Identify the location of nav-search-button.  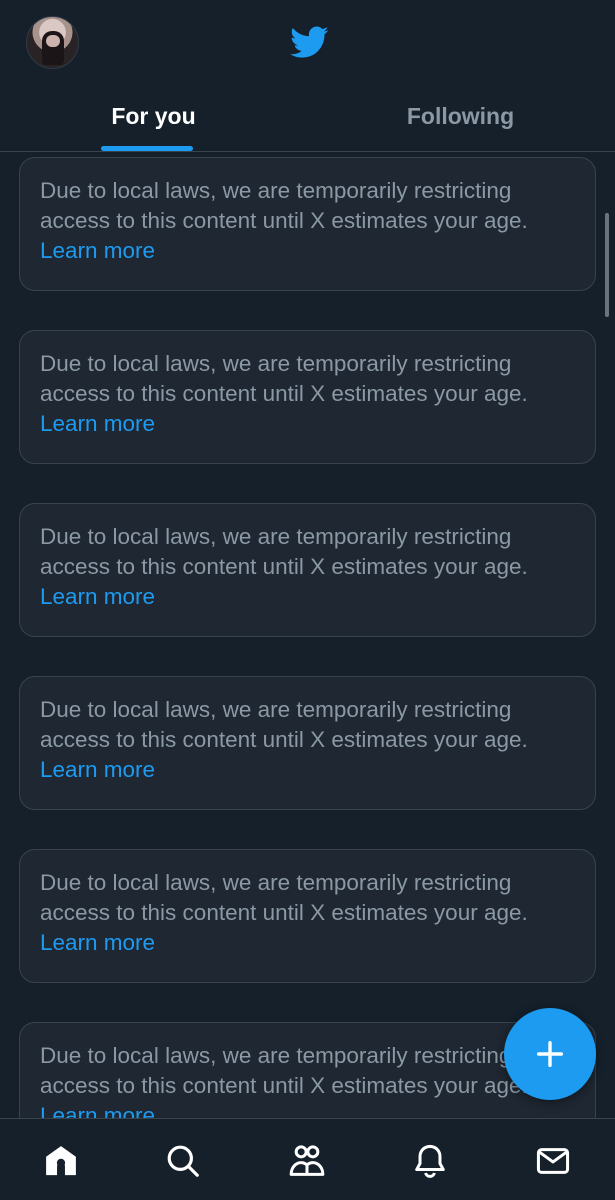
(183, 1161).